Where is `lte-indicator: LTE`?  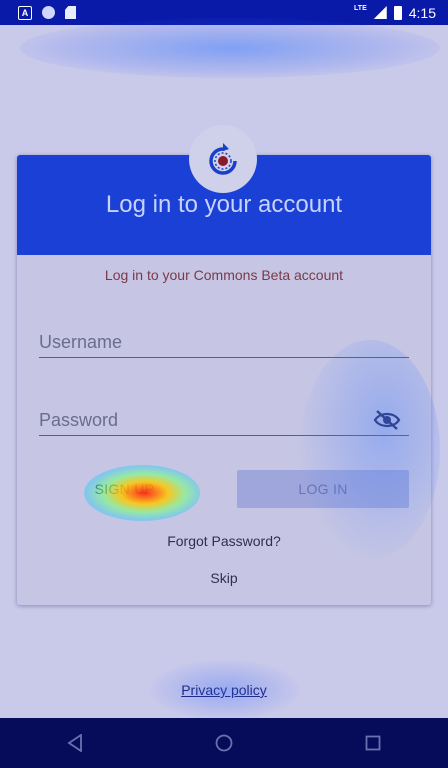
lte-indicator: LTE is located at coordinates (360, 8).